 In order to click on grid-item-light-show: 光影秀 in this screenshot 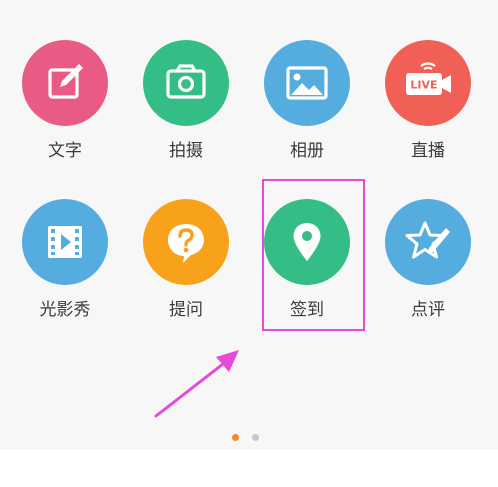, I will do `click(65, 274)`.